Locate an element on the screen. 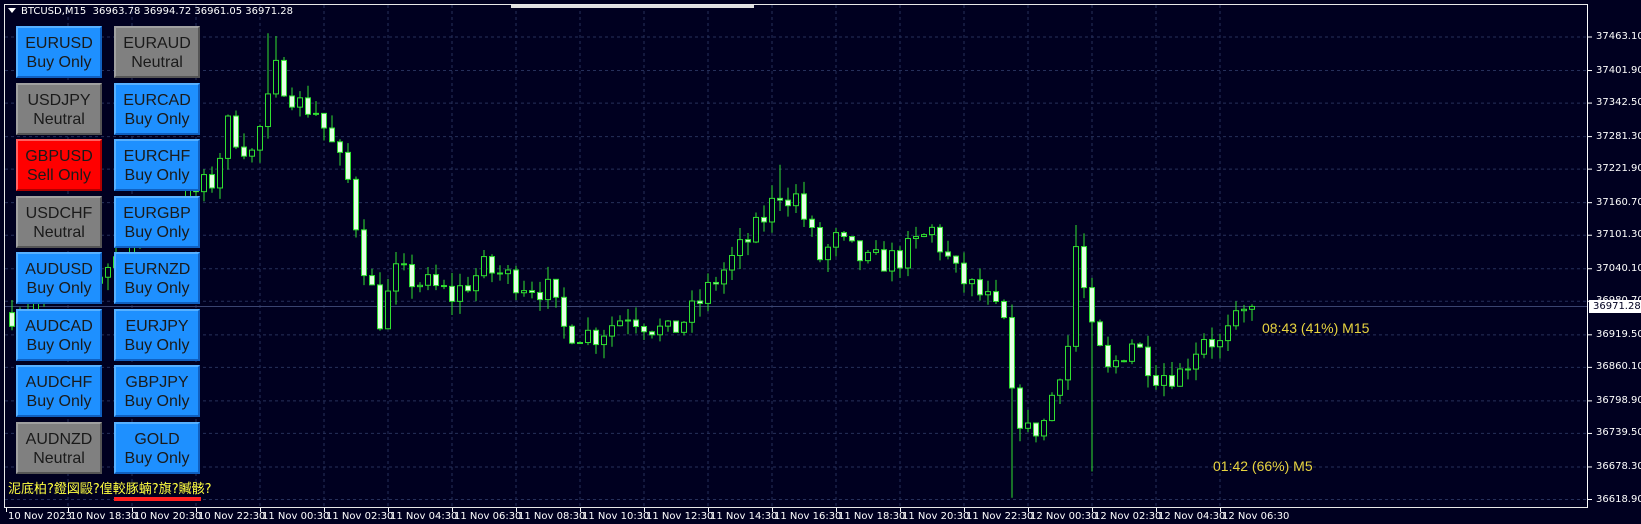  pair-button-gold: GOLD Buy Only is located at coordinates (157, 447).